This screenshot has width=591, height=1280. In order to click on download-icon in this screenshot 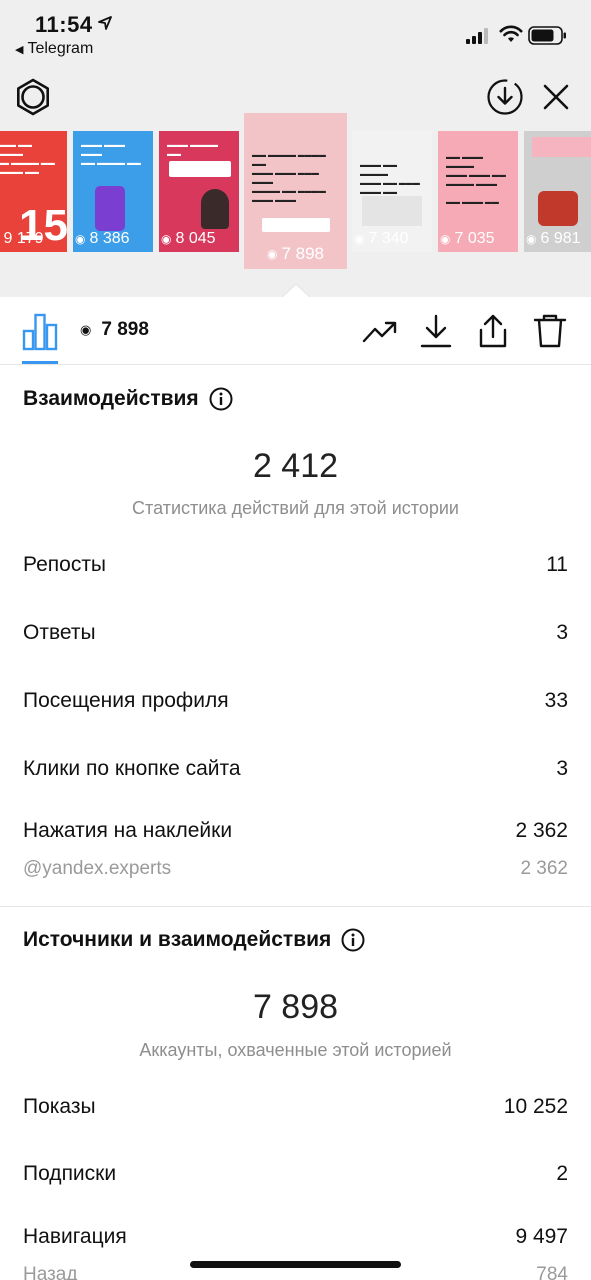, I will do `click(436, 331)`.